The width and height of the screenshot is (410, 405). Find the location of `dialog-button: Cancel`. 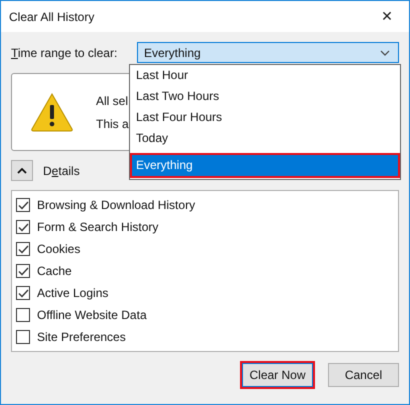

dialog-button: Cancel is located at coordinates (363, 375).